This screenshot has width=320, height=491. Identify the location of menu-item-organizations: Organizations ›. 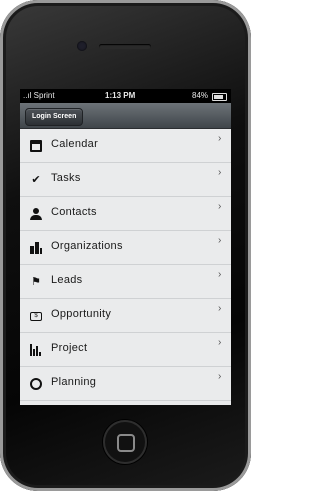
(125, 248).